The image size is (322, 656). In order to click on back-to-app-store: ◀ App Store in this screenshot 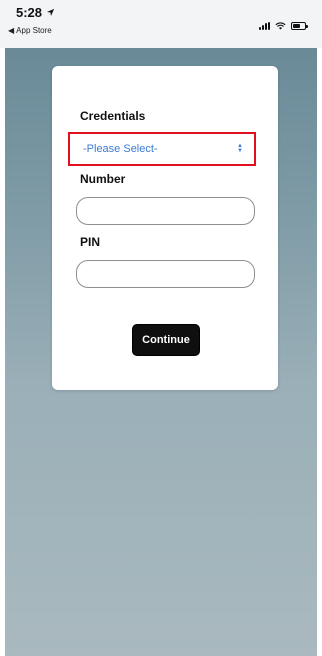, I will do `click(30, 30)`.